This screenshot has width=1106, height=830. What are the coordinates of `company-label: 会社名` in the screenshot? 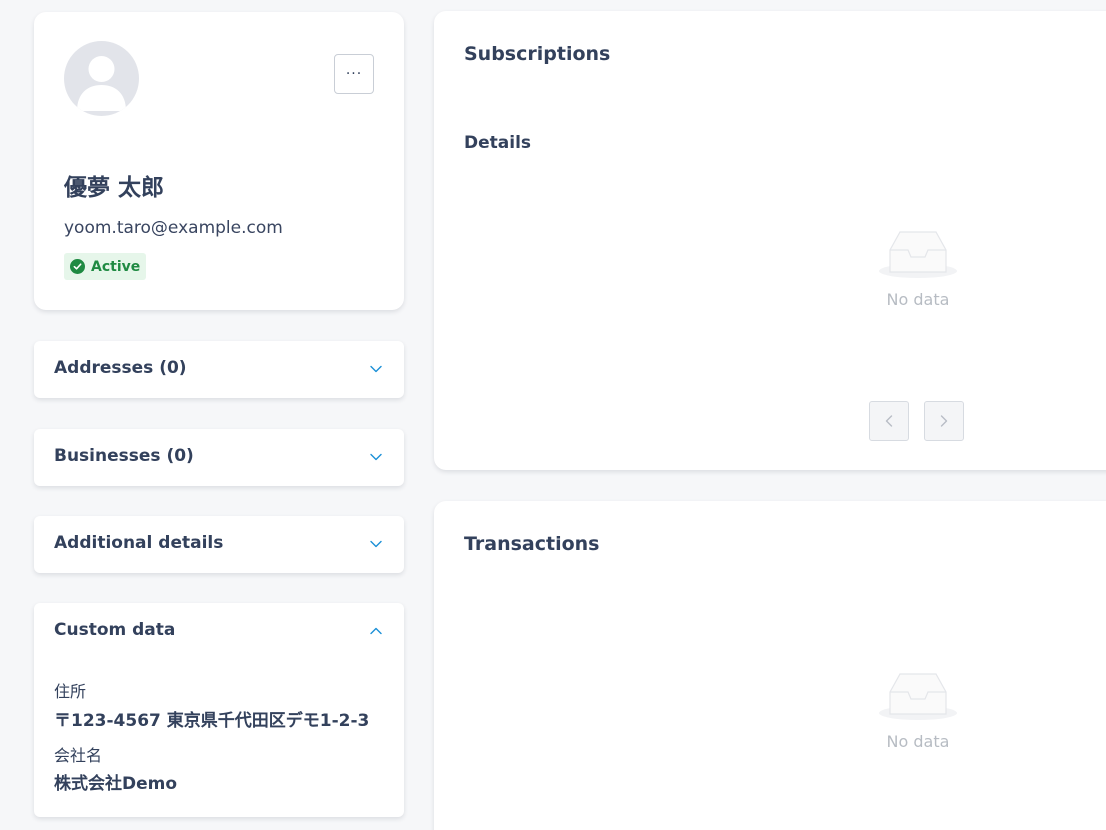 It's located at (78, 755).